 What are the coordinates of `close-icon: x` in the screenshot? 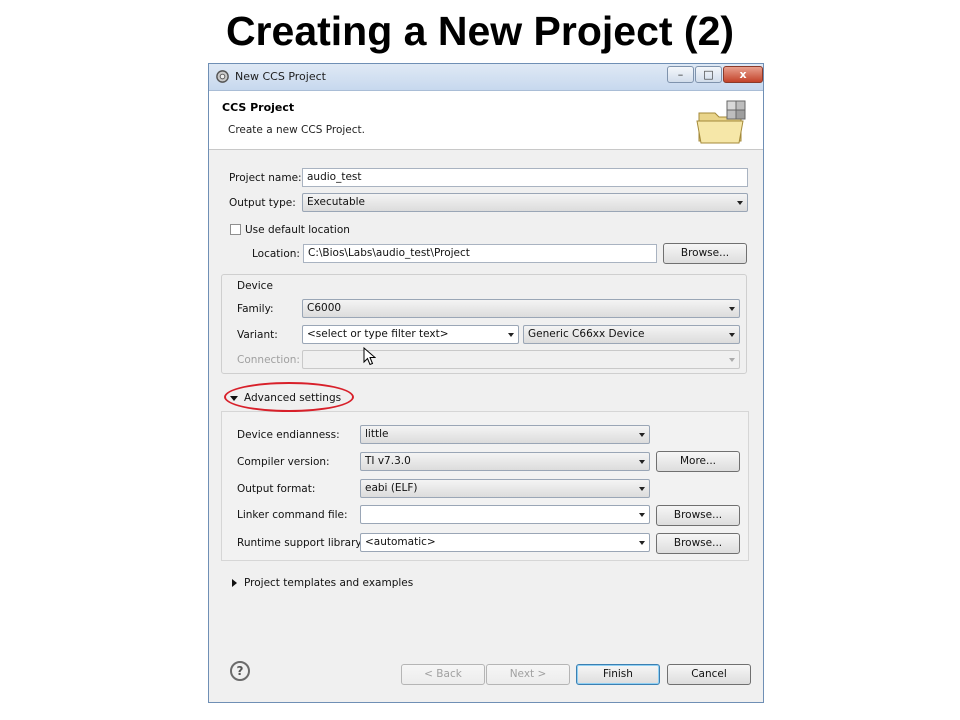 It's located at (743, 74).